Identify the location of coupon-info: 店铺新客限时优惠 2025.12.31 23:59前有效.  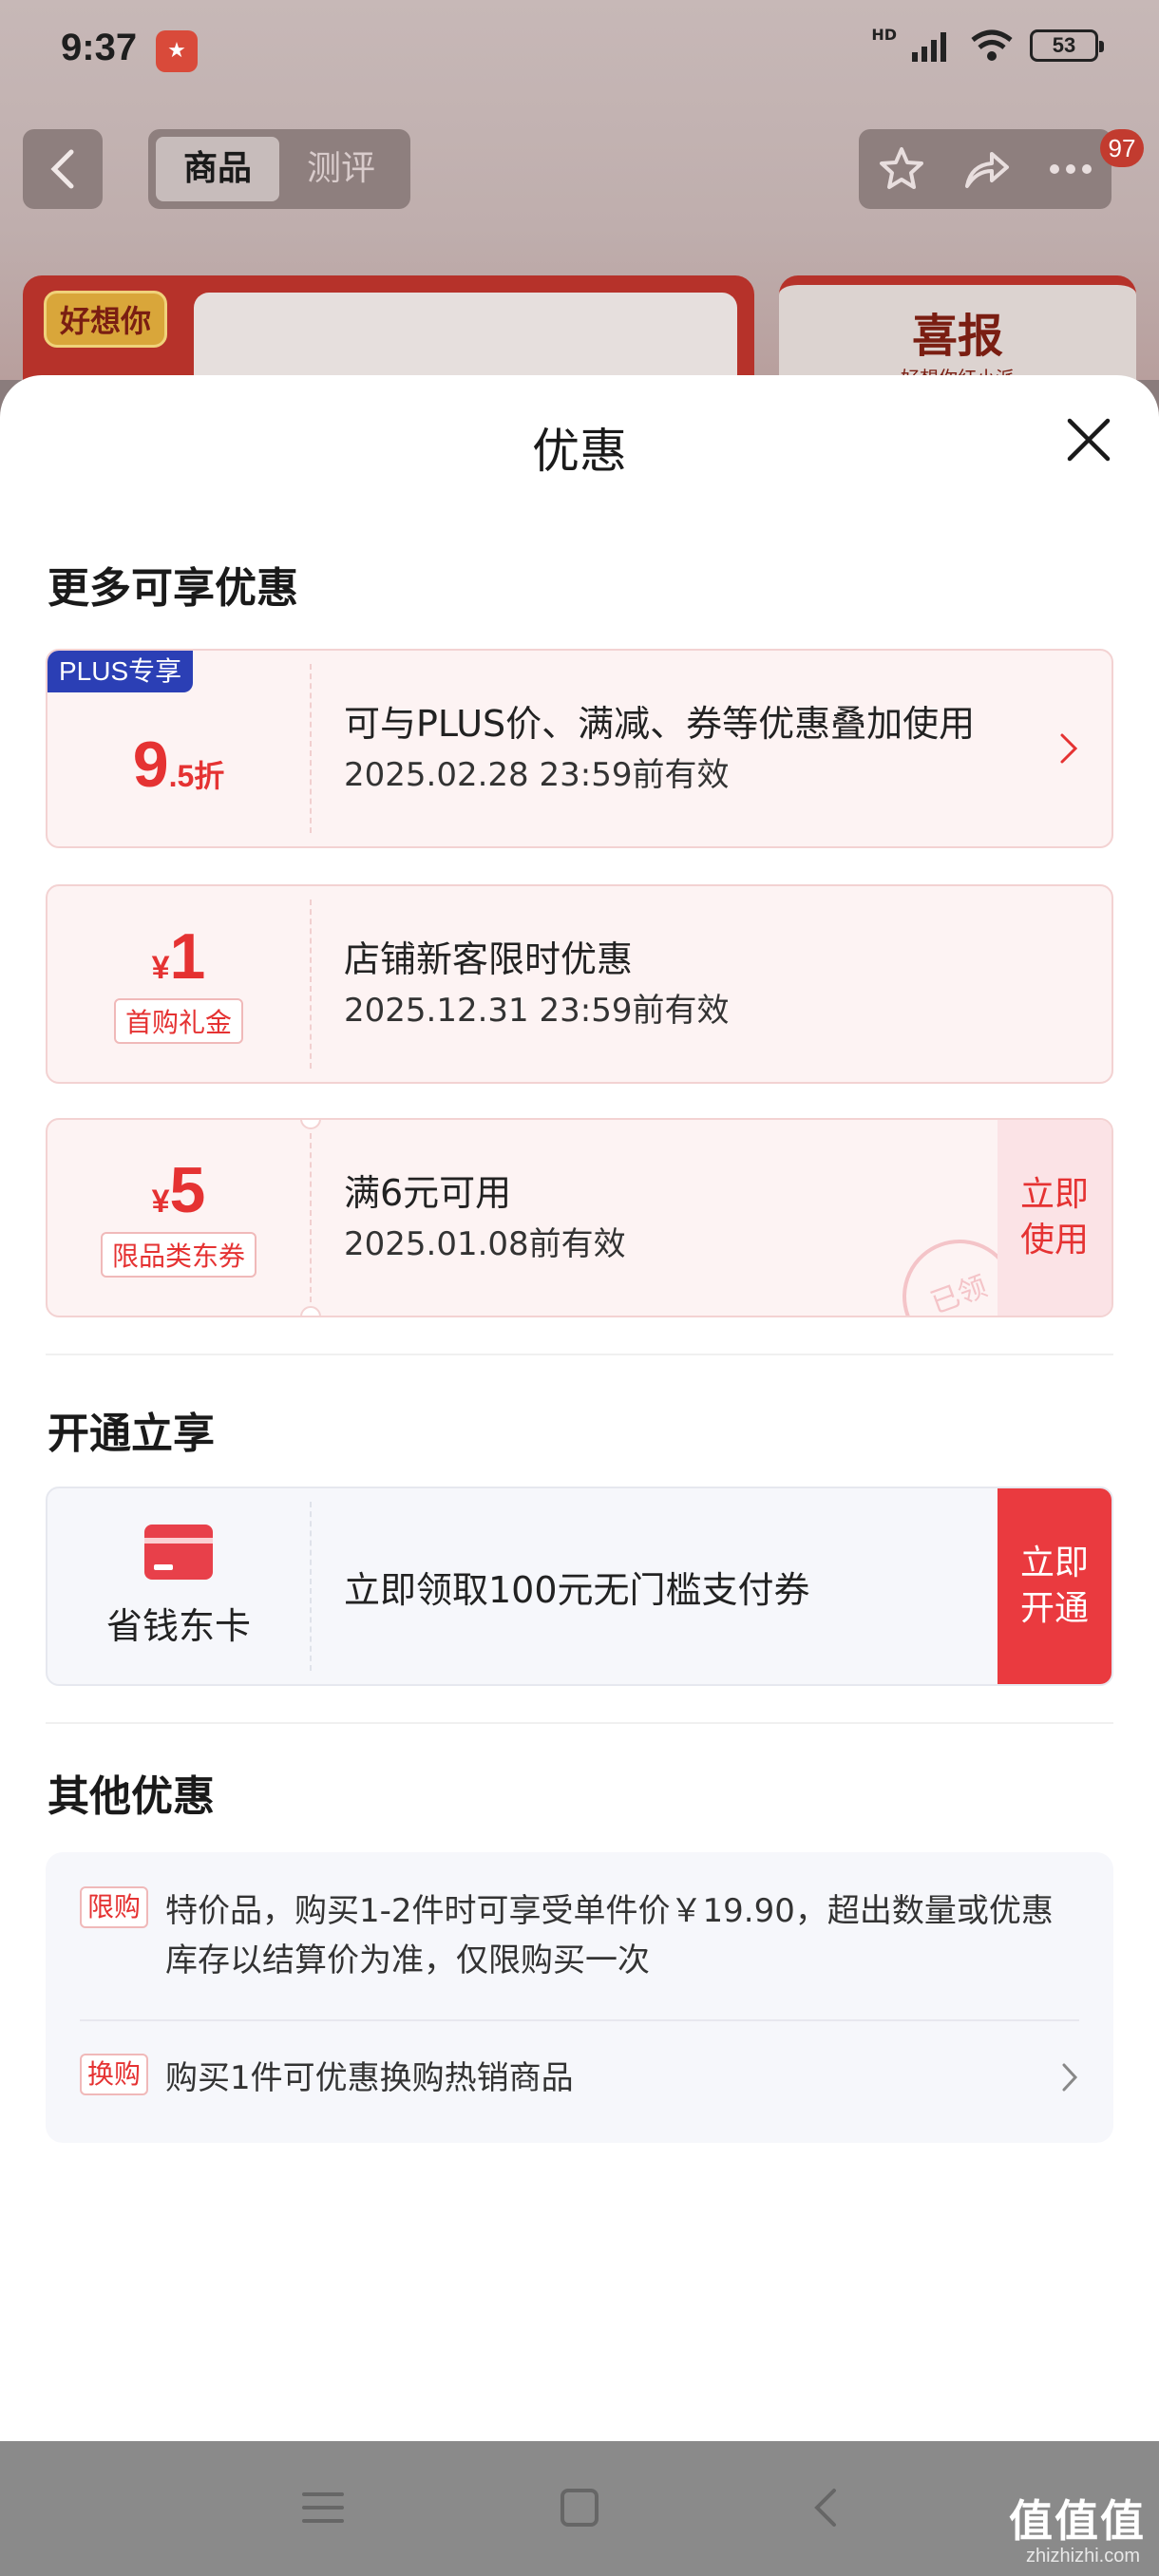
(685, 984).